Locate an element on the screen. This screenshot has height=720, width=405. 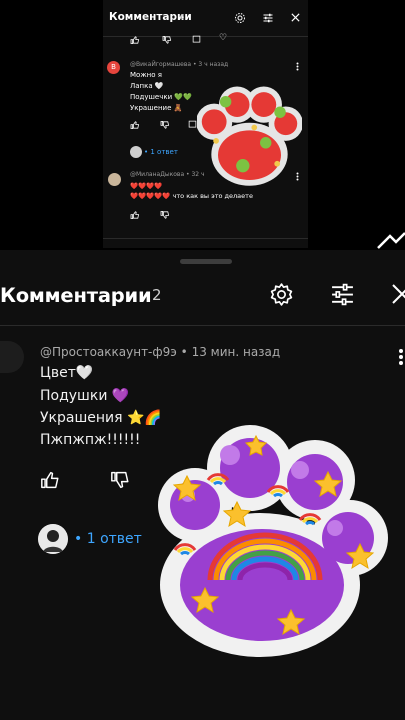
reply-avatar is located at coordinates (53, 539).